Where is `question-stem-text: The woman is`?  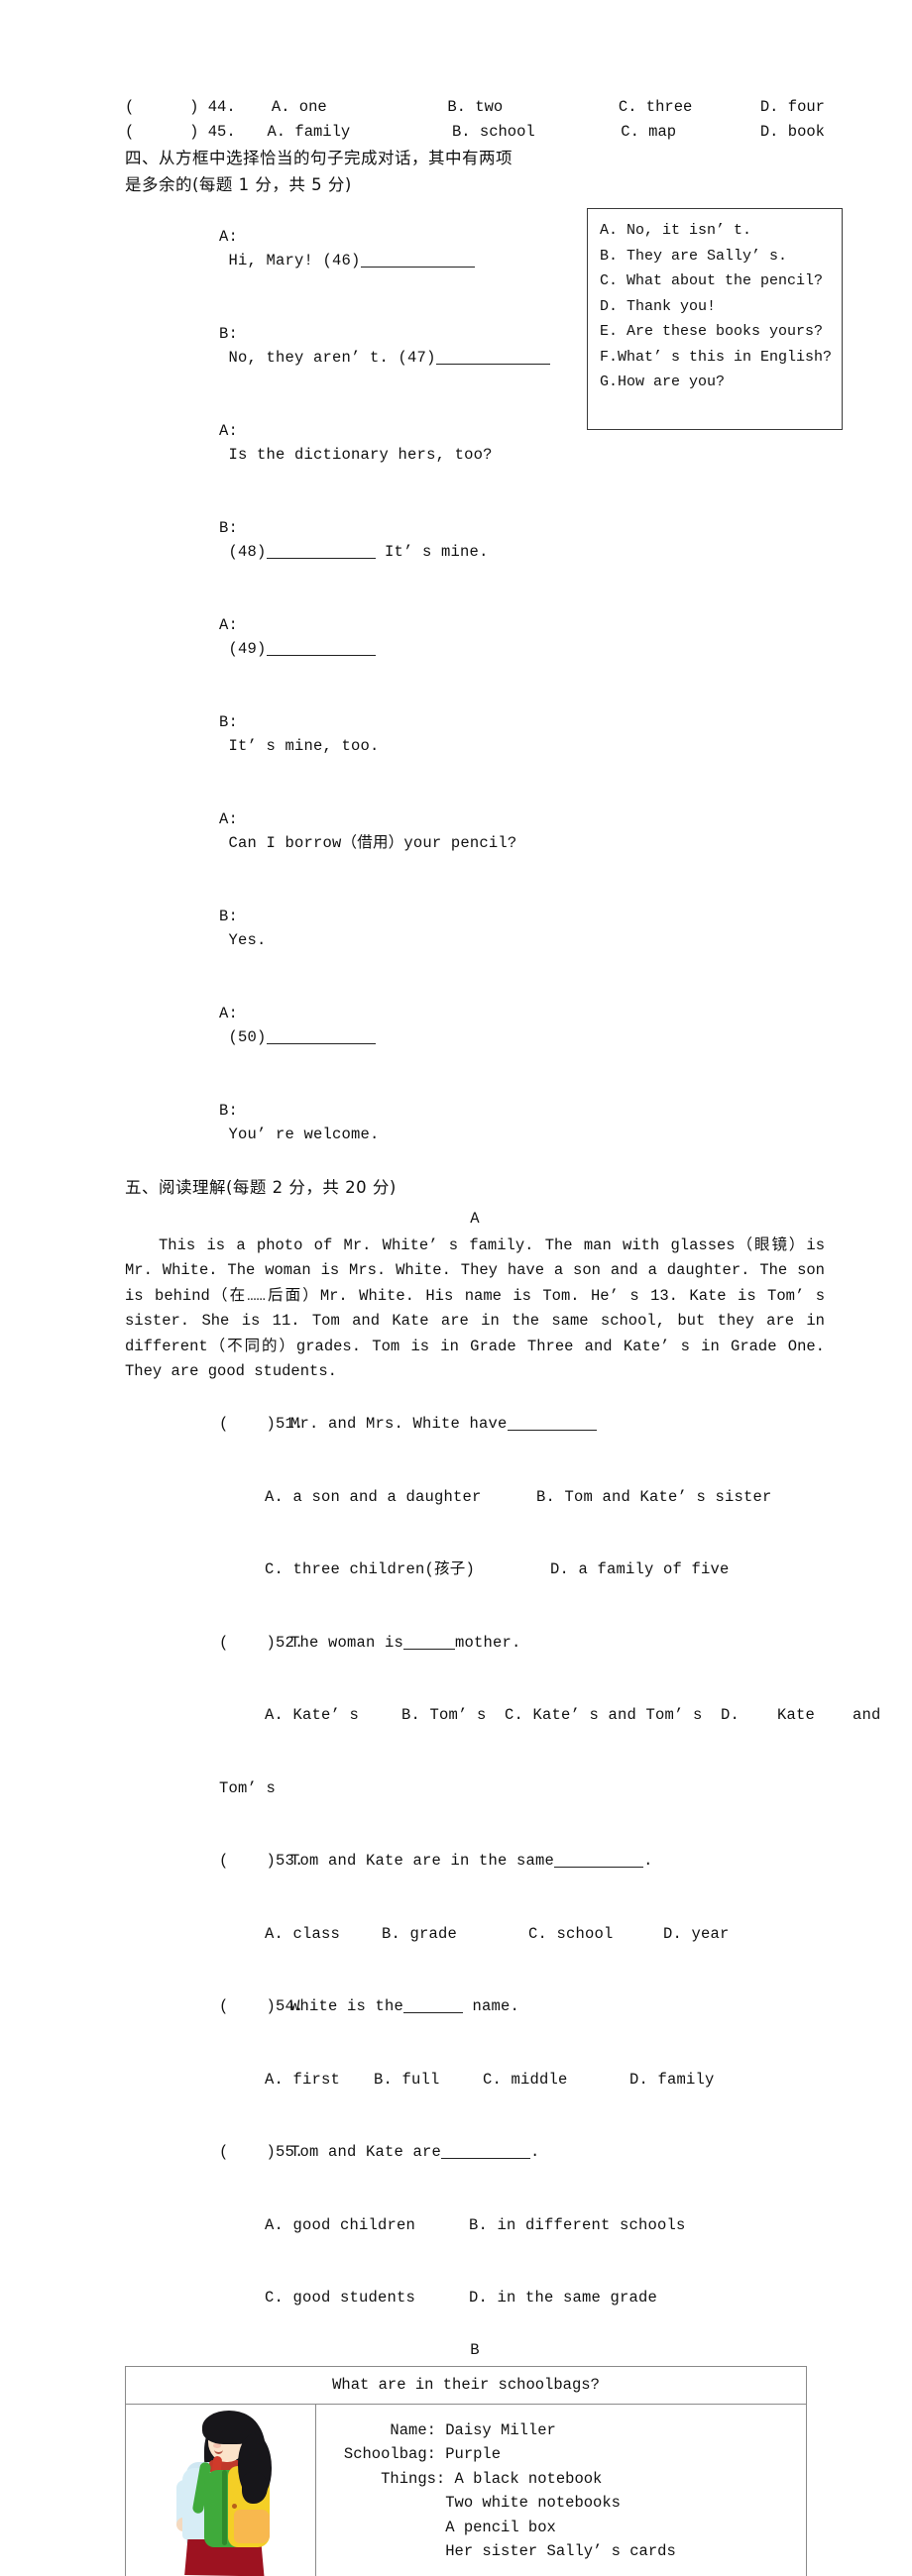
question-stem-text: The woman is is located at coordinates (346, 1643).